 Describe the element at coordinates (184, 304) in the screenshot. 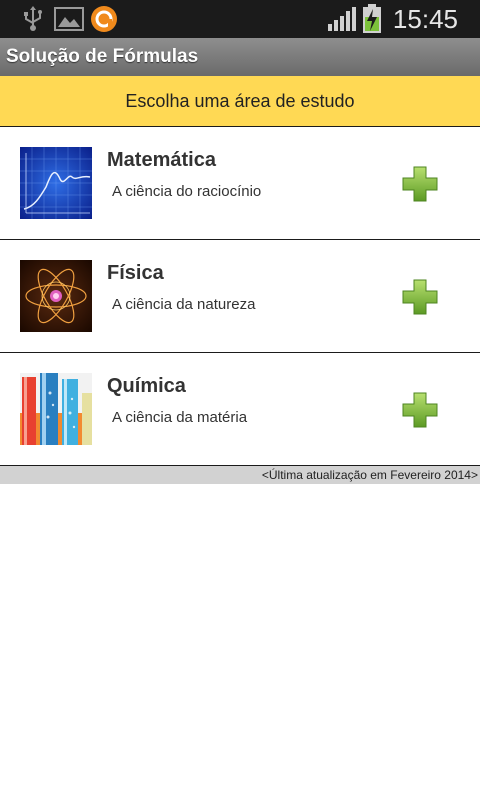

I see `area-subtitle: A ciência da natureza` at that location.